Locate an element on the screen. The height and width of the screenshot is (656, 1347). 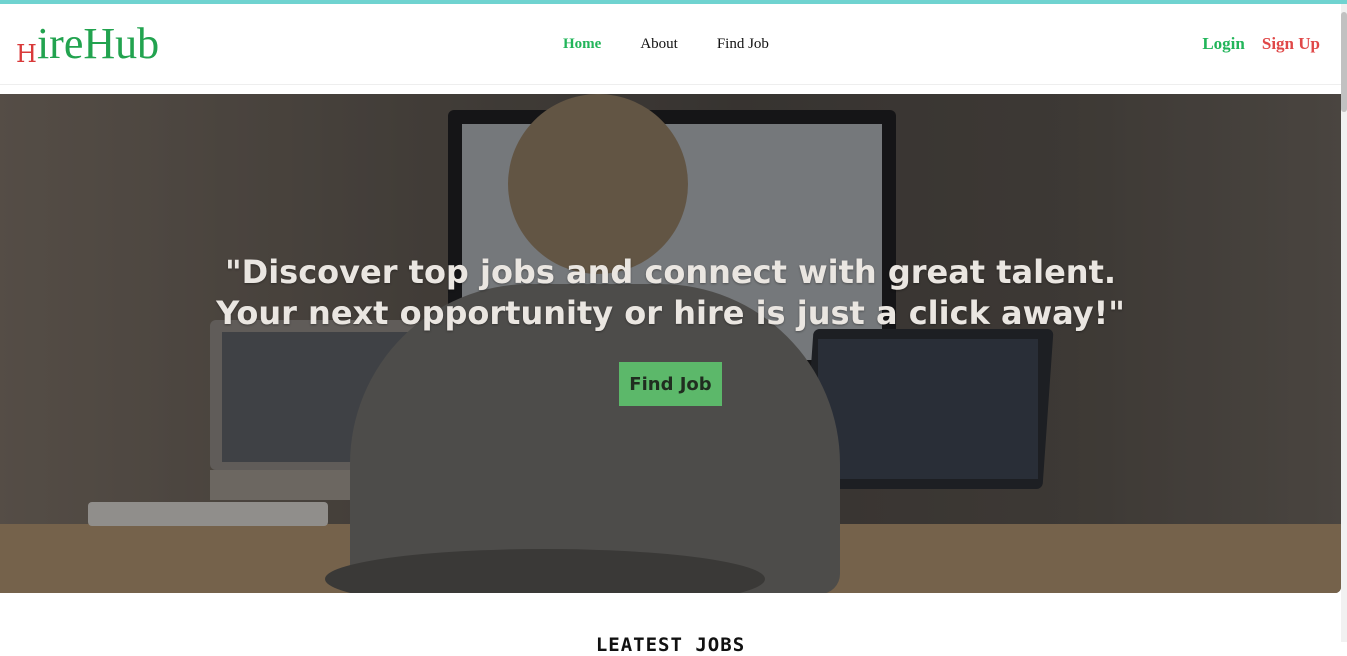
login-link: Login is located at coordinates (1223, 44).